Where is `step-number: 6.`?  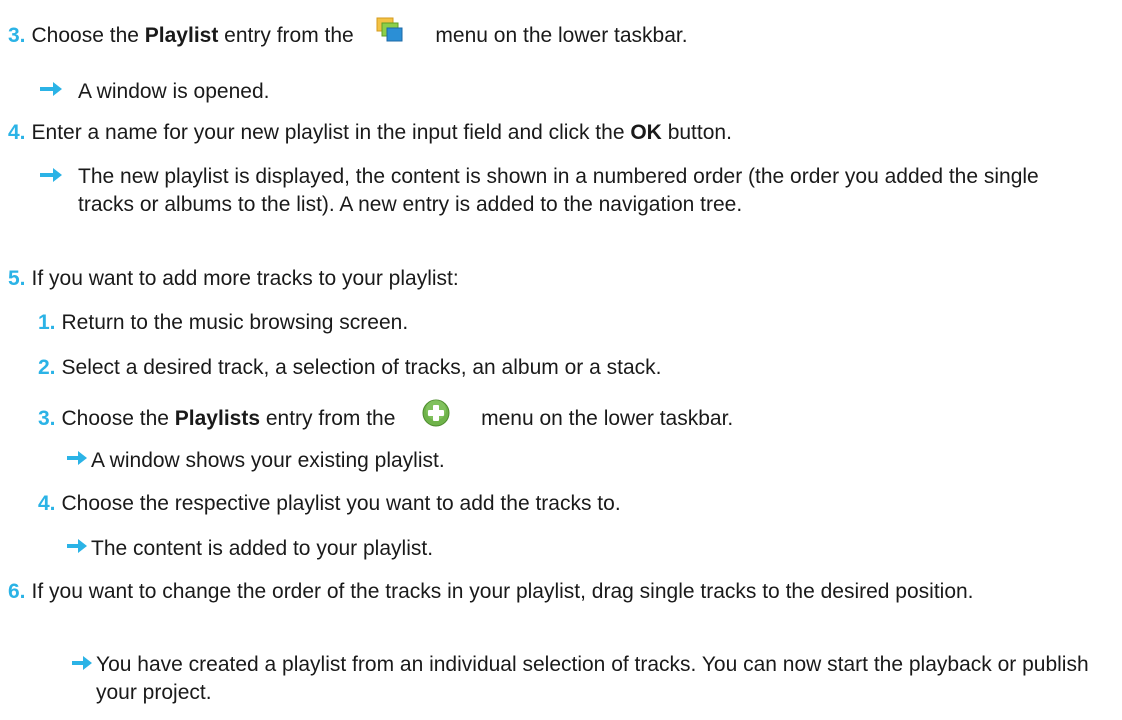
step-number: 6. is located at coordinates (17, 591).